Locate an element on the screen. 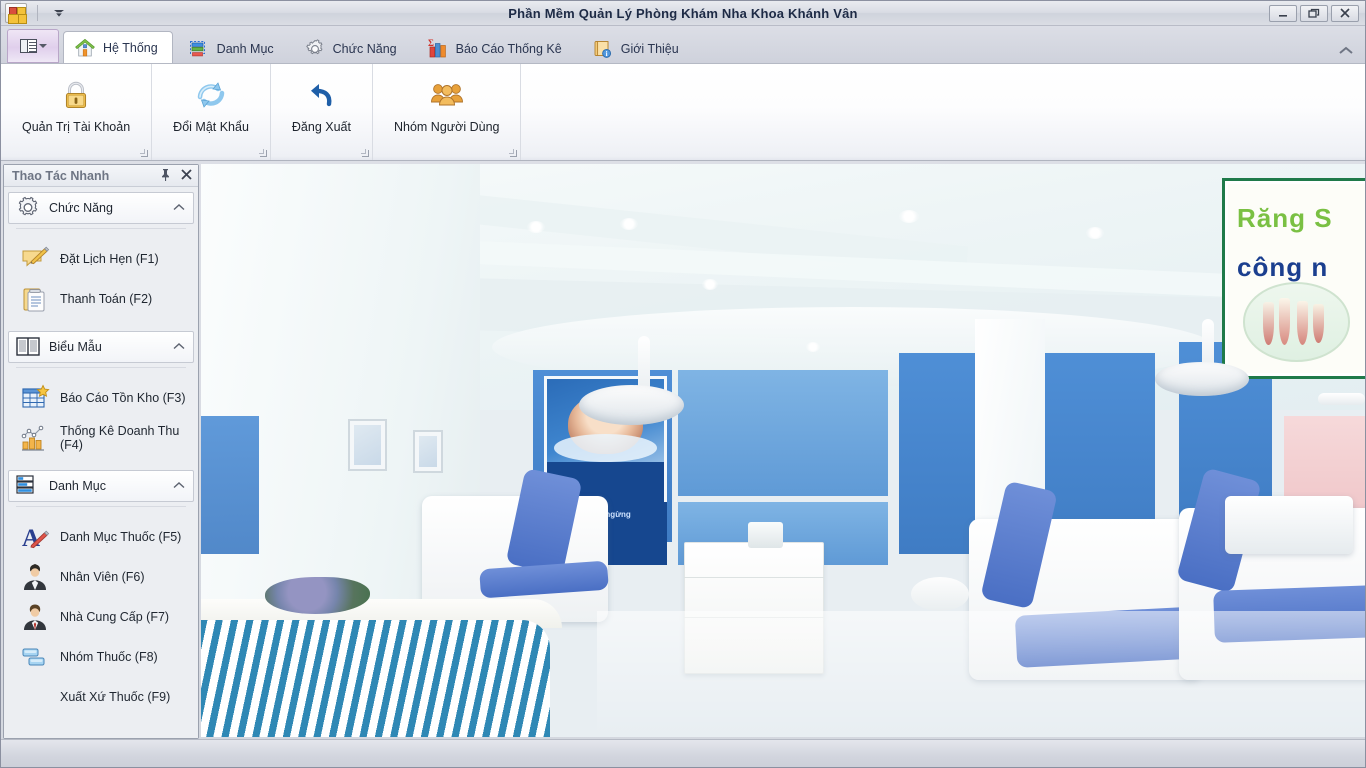 This screenshot has height=768, width=1366. tab-he-thong: Hệ Thống is located at coordinates (118, 47).